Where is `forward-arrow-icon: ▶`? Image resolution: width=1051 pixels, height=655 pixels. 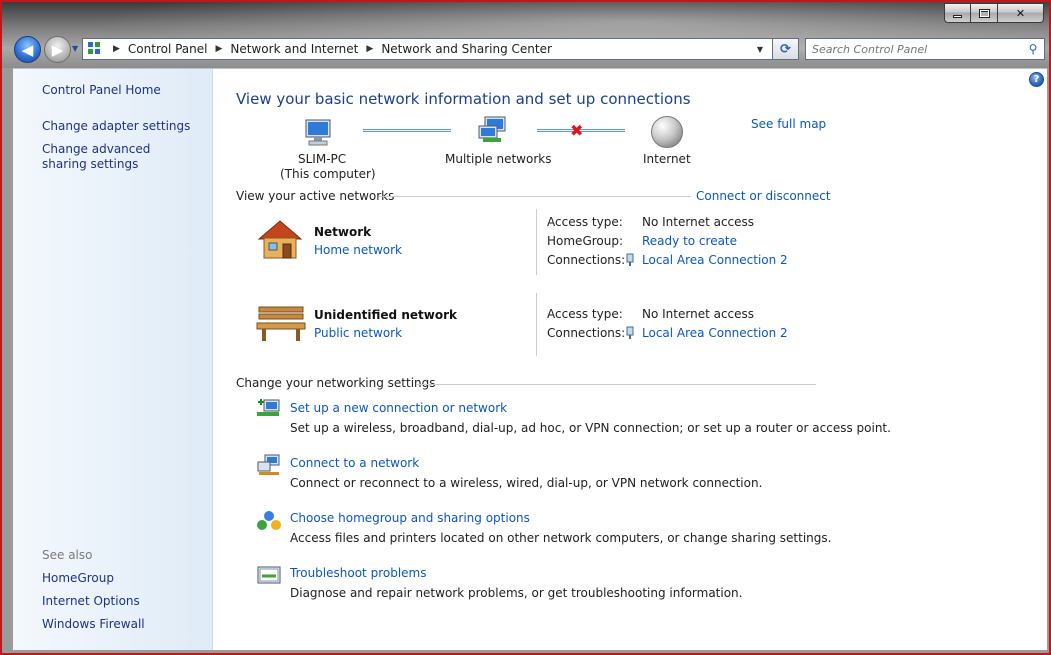
forward-arrow-icon: ▶ is located at coordinates (57, 49).